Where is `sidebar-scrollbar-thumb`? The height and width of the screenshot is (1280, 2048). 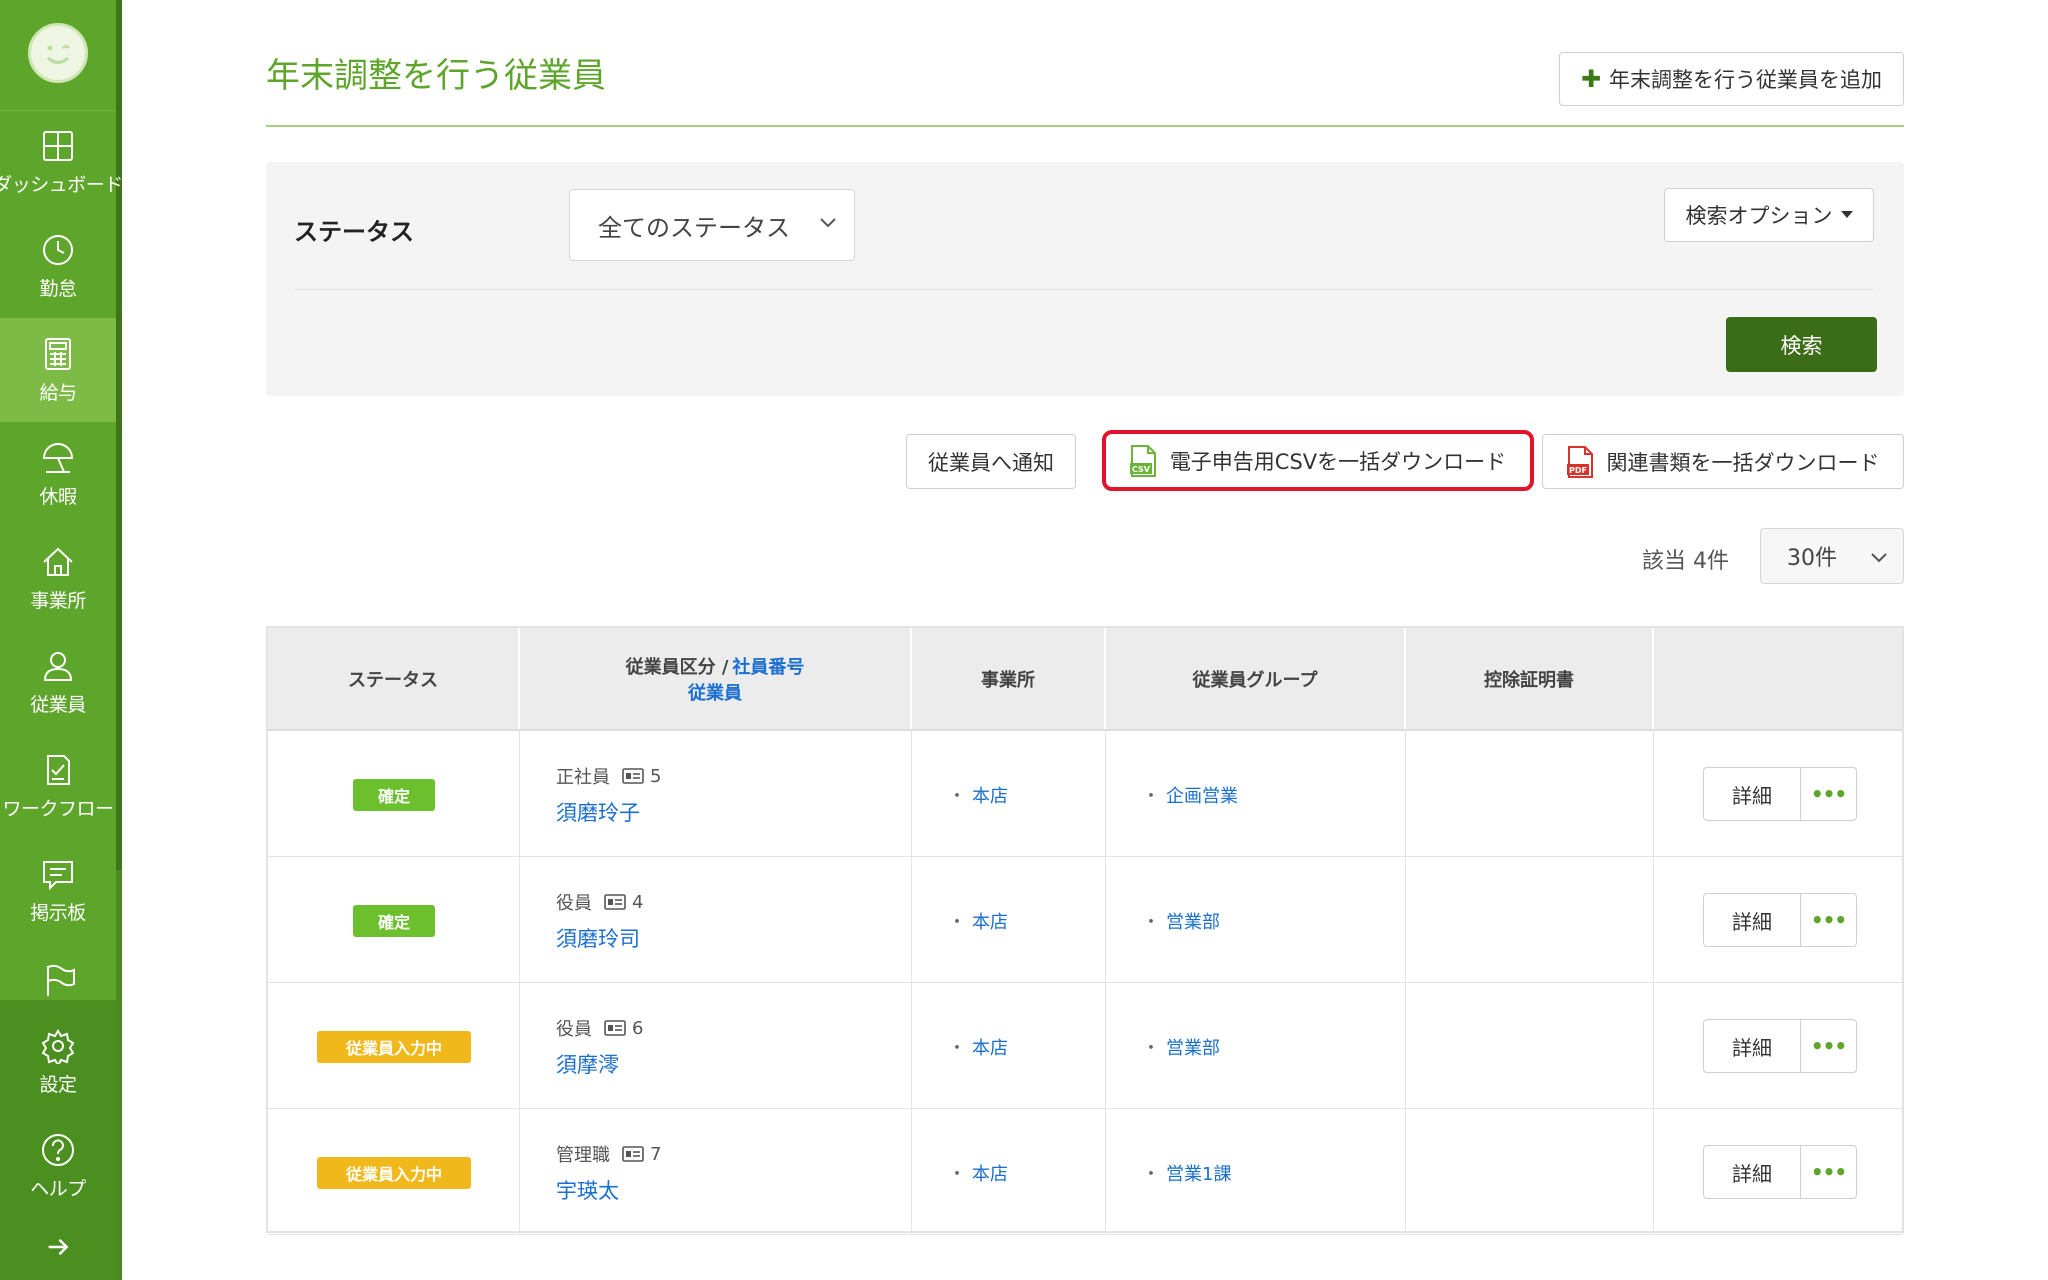
sidebar-scrollbar-thumb is located at coordinates (119, 435).